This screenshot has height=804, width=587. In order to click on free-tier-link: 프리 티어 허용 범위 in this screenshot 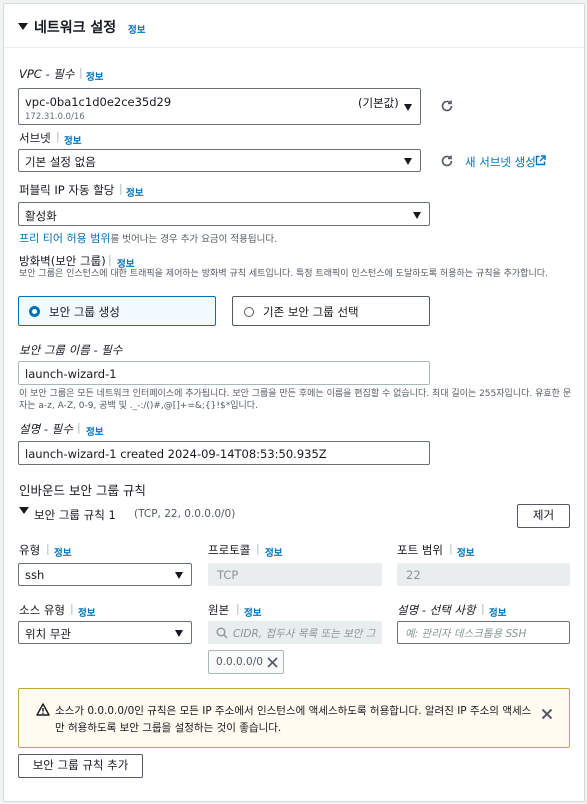, I will do `click(64, 238)`.